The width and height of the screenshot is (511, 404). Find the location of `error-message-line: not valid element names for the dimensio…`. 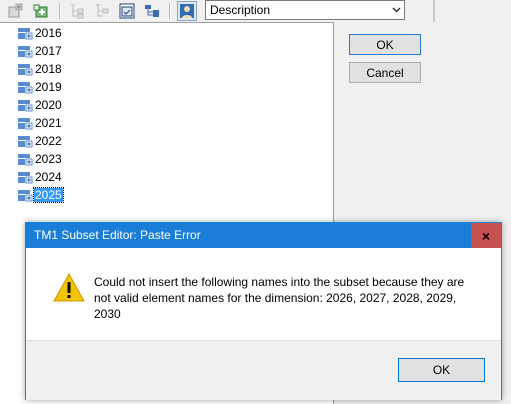

error-message-line: not valid element names for the dimensio… is located at coordinates (275, 298).